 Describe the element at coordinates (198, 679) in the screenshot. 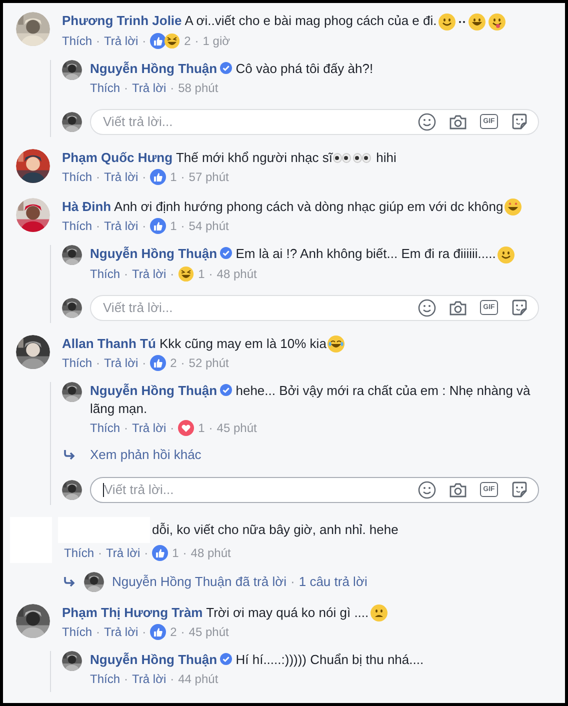

I see `timestamp: 44 phút` at that location.